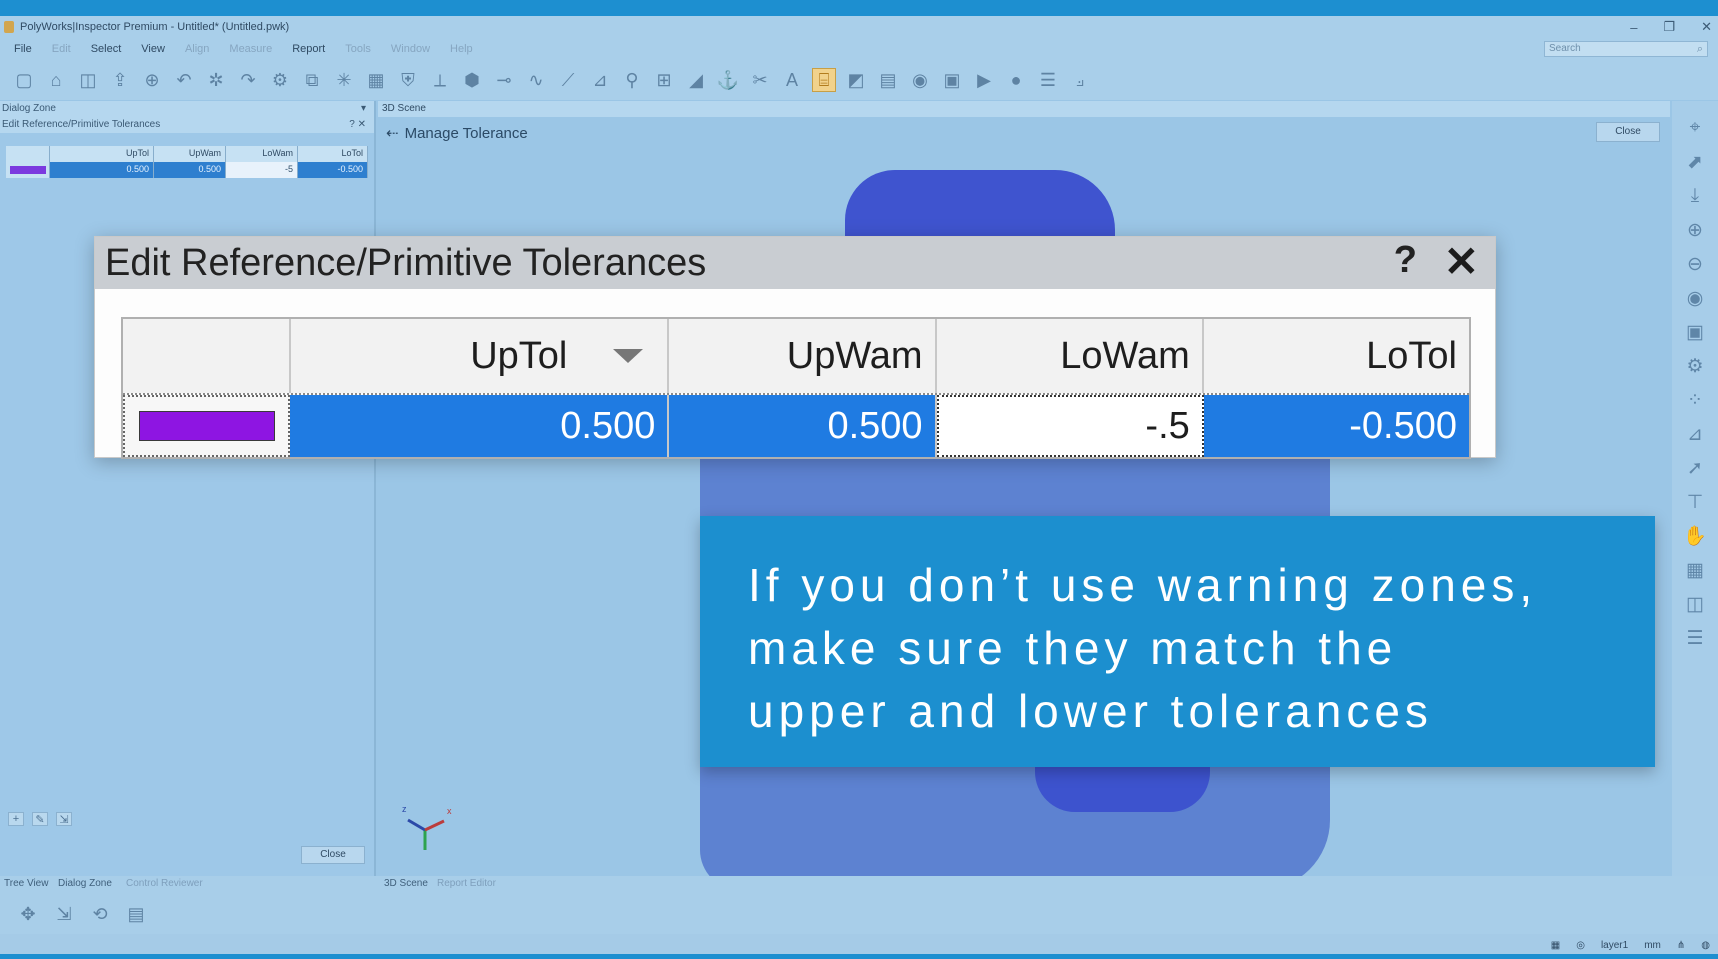 This screenshot has height=959, width=1718. Describe the element at coordinates (262, 170) in the screenshot. I see `cell-lowam: -5` at that location.